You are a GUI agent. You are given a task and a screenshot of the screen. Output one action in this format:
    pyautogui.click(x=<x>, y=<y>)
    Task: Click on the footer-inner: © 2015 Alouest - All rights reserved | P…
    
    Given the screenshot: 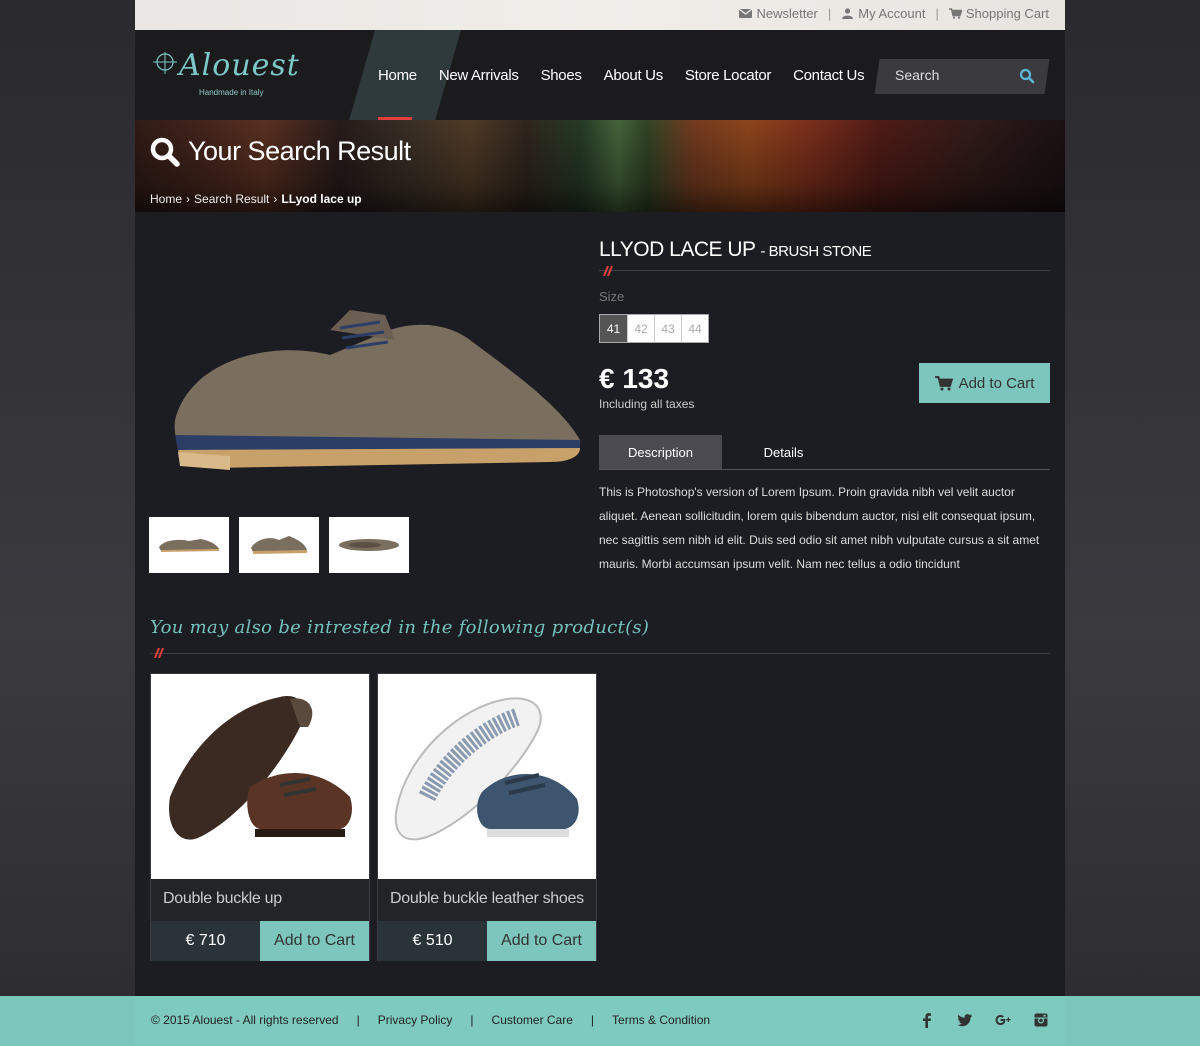 What is the action you would take?
    pyautogui.click(x=600, y=1021)
    